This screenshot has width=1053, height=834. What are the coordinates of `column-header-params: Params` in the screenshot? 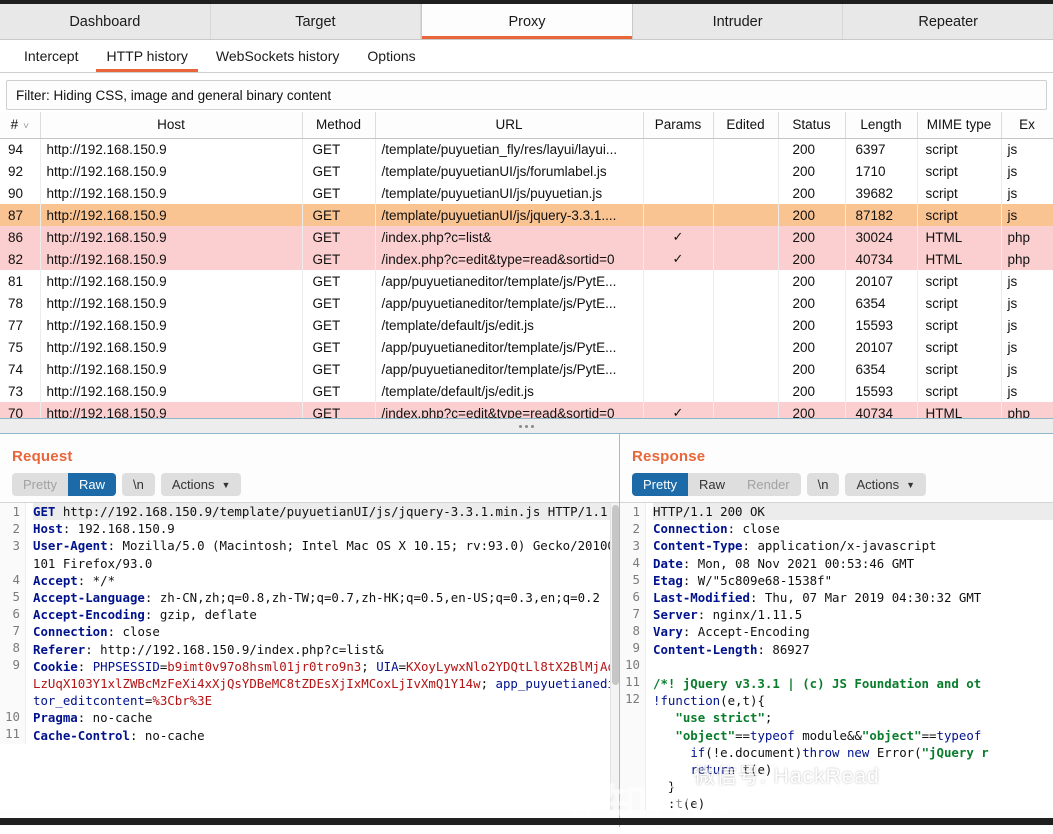 It's located at (678, 125).